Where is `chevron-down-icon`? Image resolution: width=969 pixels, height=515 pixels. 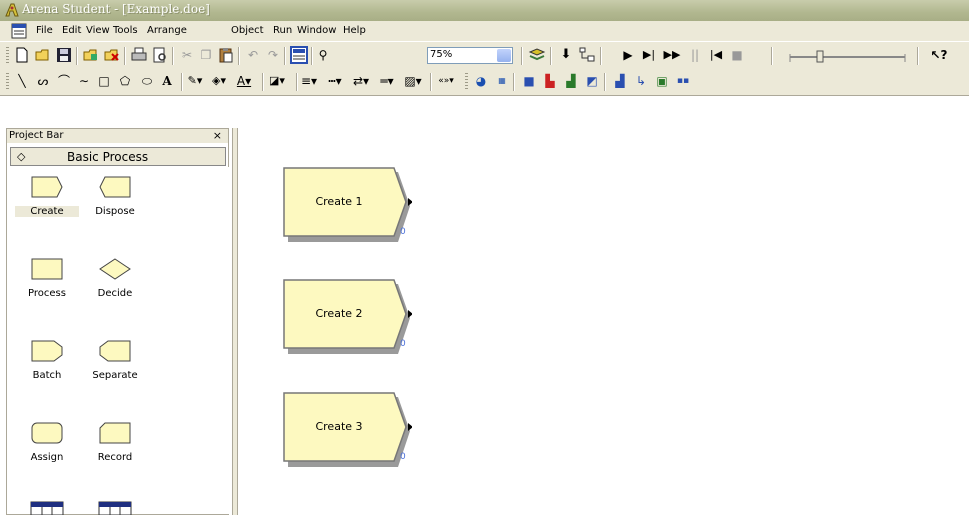 chevron-down-icon is located at coordinates (504, 55).